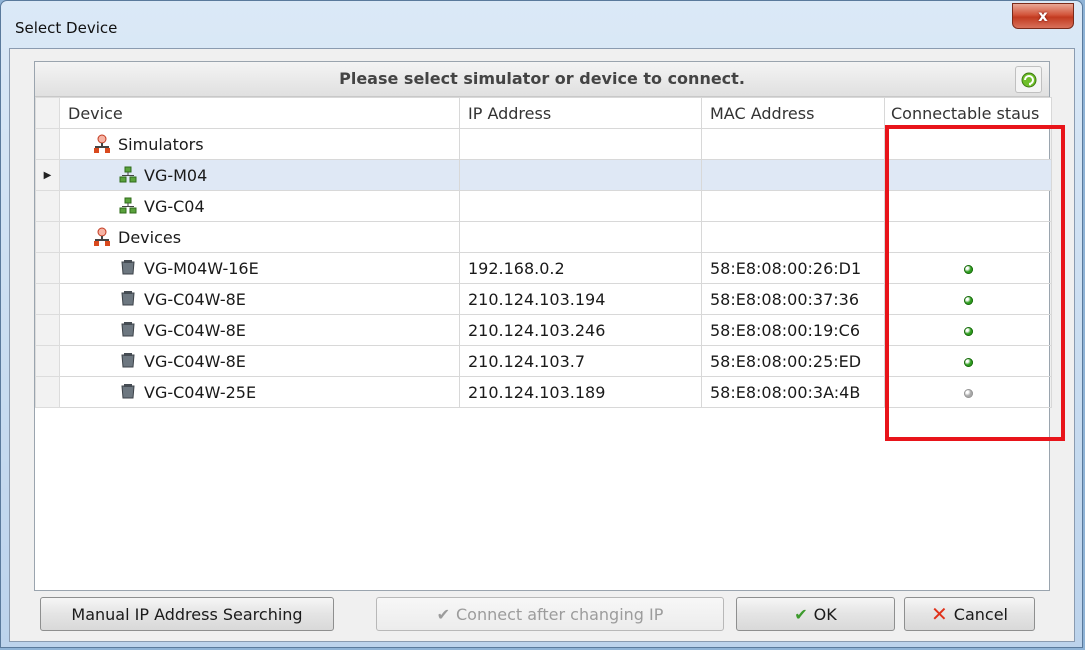 The width and height of the screenshot is (1085, 650). I want to click on cell-ip: 192.168.0.2, so click(580, 268).